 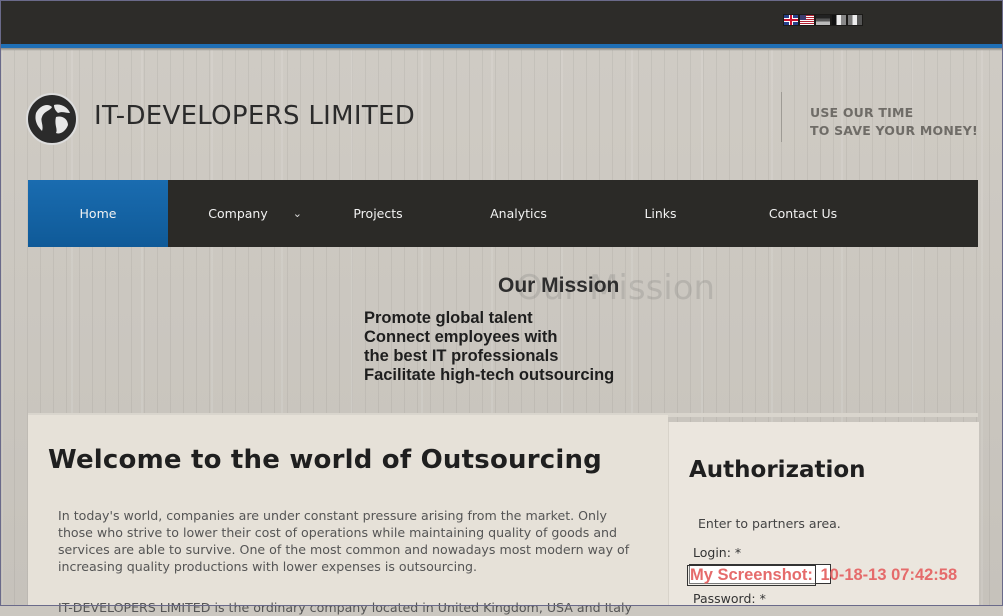 I want to click on password-label: Password: *, so click(x=729, y=598).